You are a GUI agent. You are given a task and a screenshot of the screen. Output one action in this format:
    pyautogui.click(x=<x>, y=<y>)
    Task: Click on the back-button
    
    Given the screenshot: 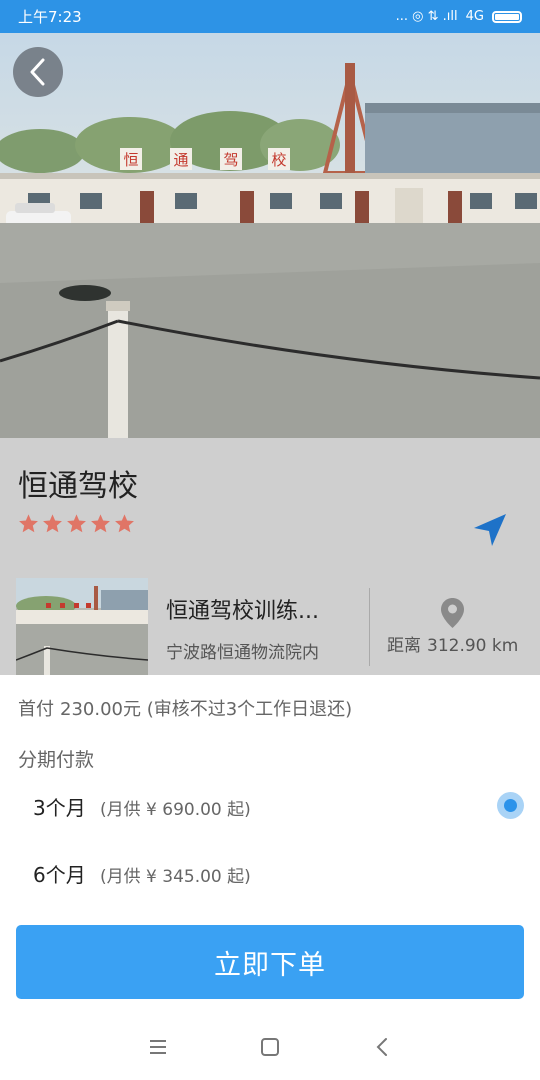 What is the action you would take?
    pyautogui.click(x=38, y=72)
    